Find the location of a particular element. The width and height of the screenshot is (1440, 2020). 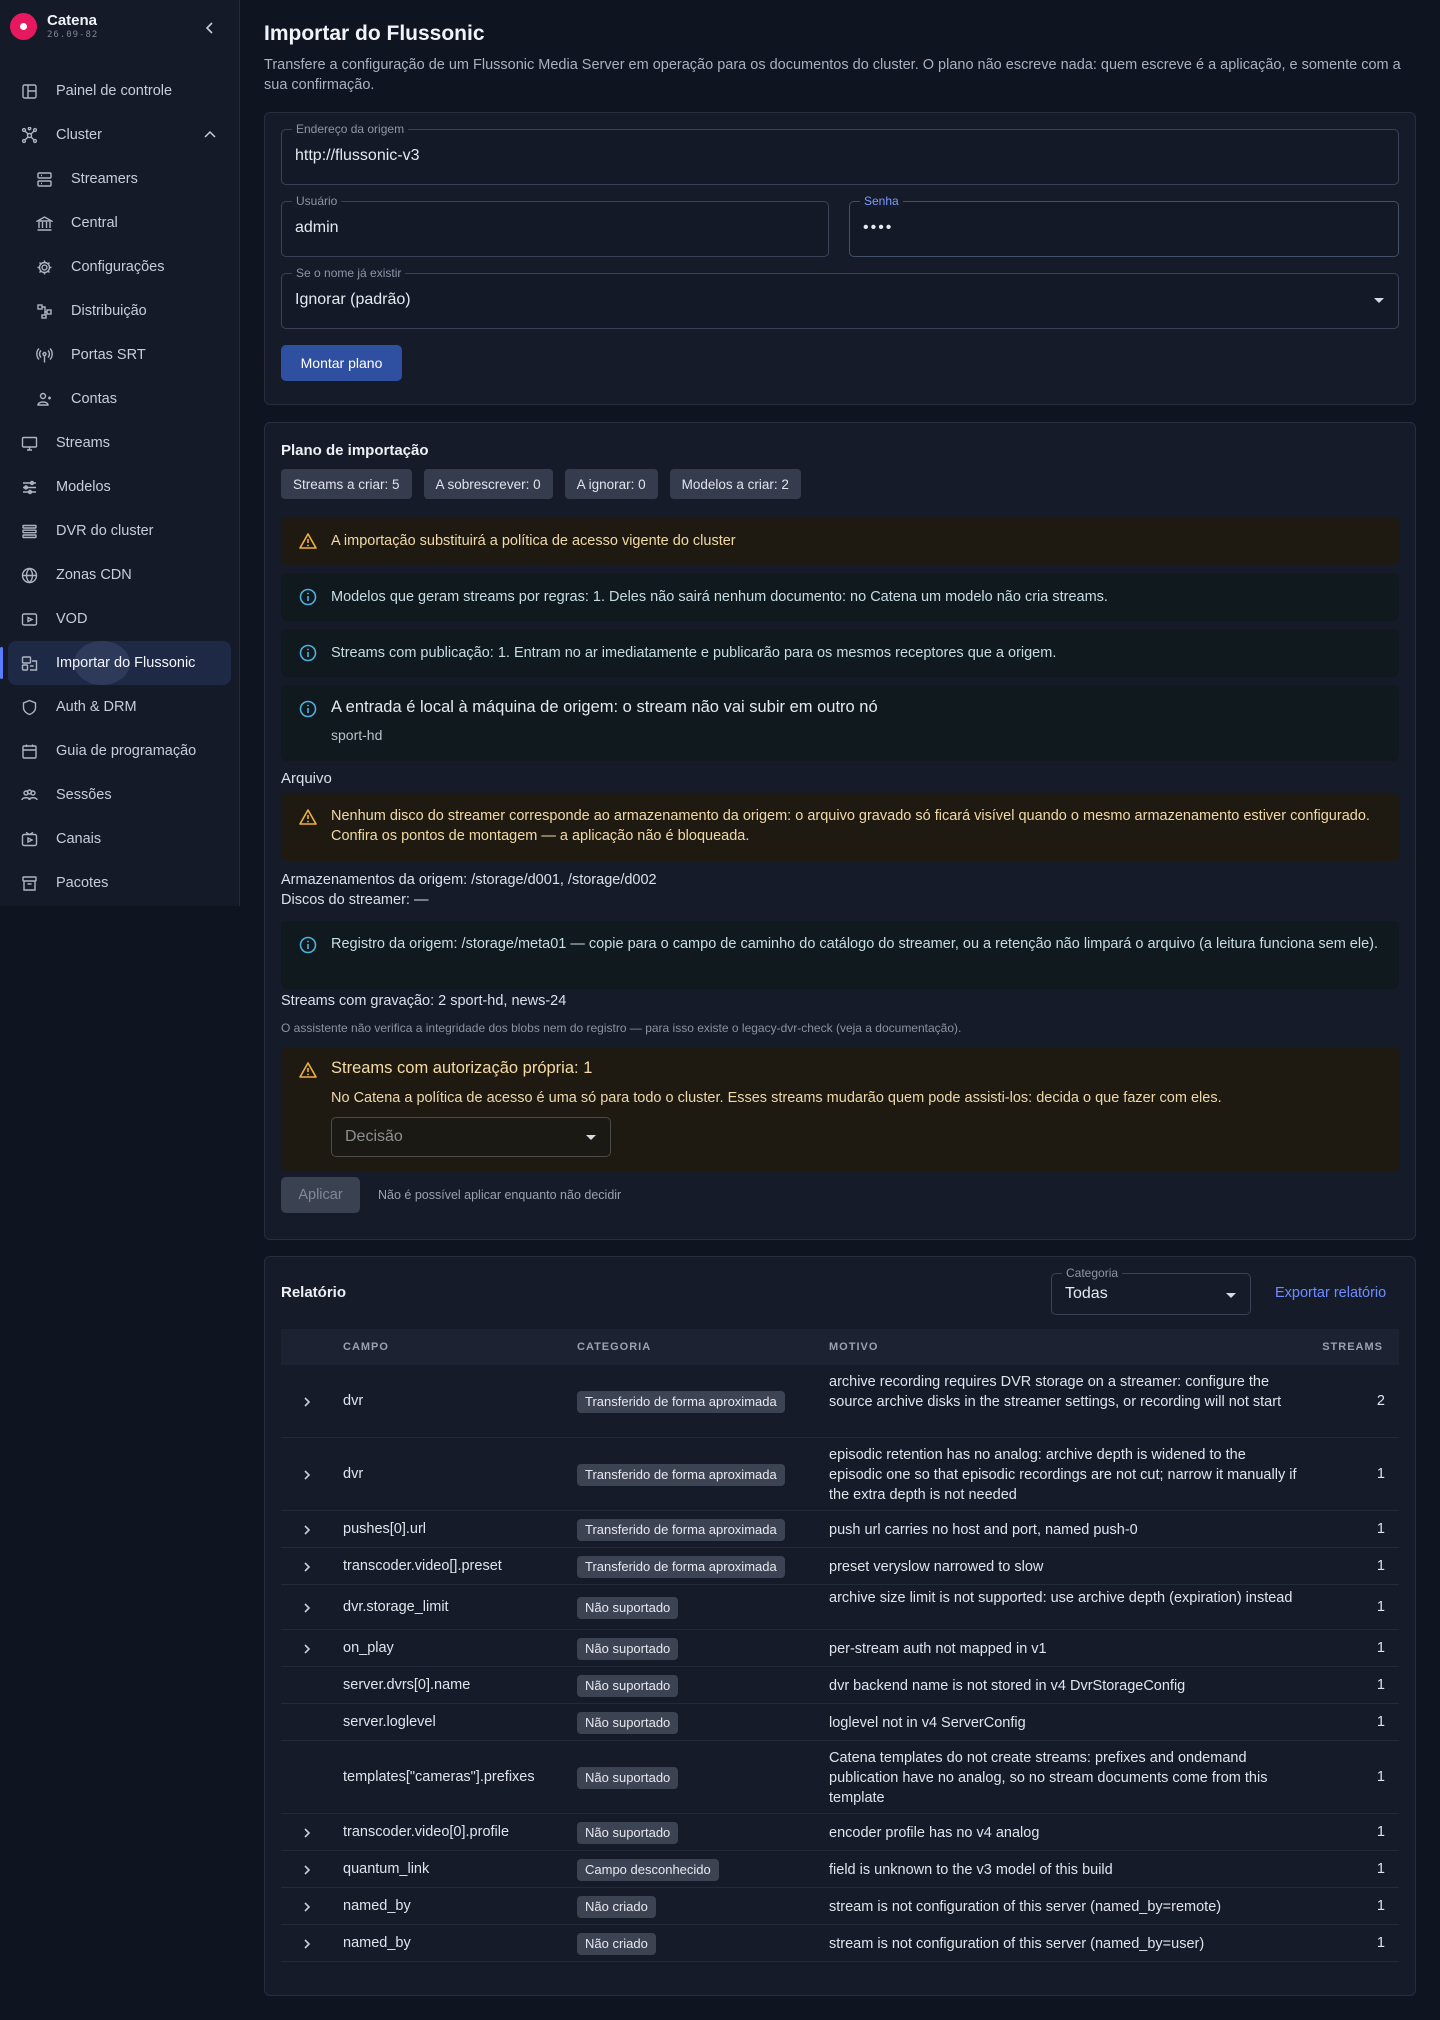

row-field: named_by is located at coordinates (377, 1942).